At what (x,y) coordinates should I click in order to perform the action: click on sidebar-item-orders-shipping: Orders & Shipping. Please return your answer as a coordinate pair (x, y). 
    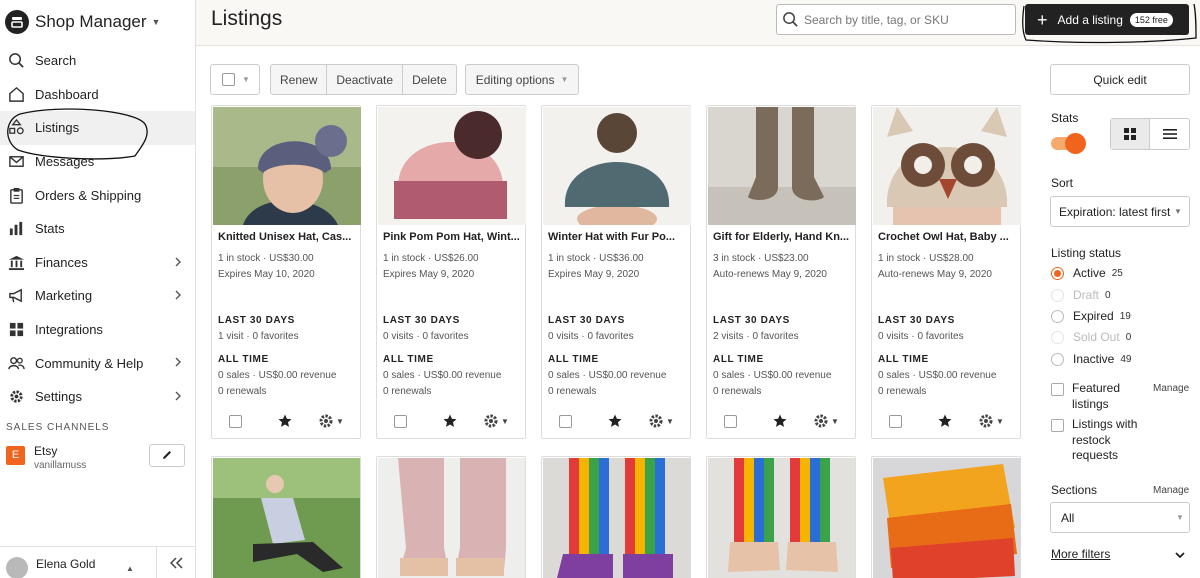
    Looking at the image, I should click on (97, 195).